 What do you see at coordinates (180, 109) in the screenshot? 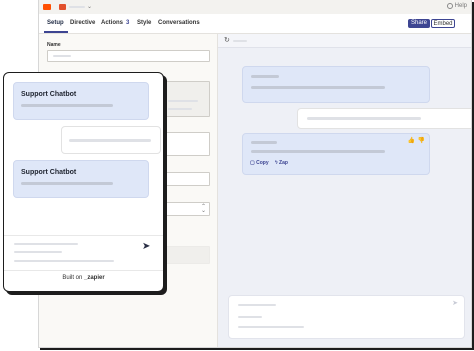
I see `upload-hint-placeholder` at bounding box center [180, 109].